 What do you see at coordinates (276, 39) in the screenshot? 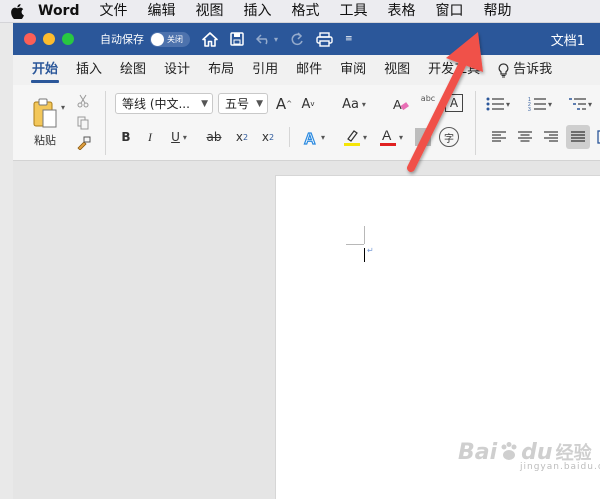
I see `undo-dropdown-icon: ▾` at bounding box center [276, 39].